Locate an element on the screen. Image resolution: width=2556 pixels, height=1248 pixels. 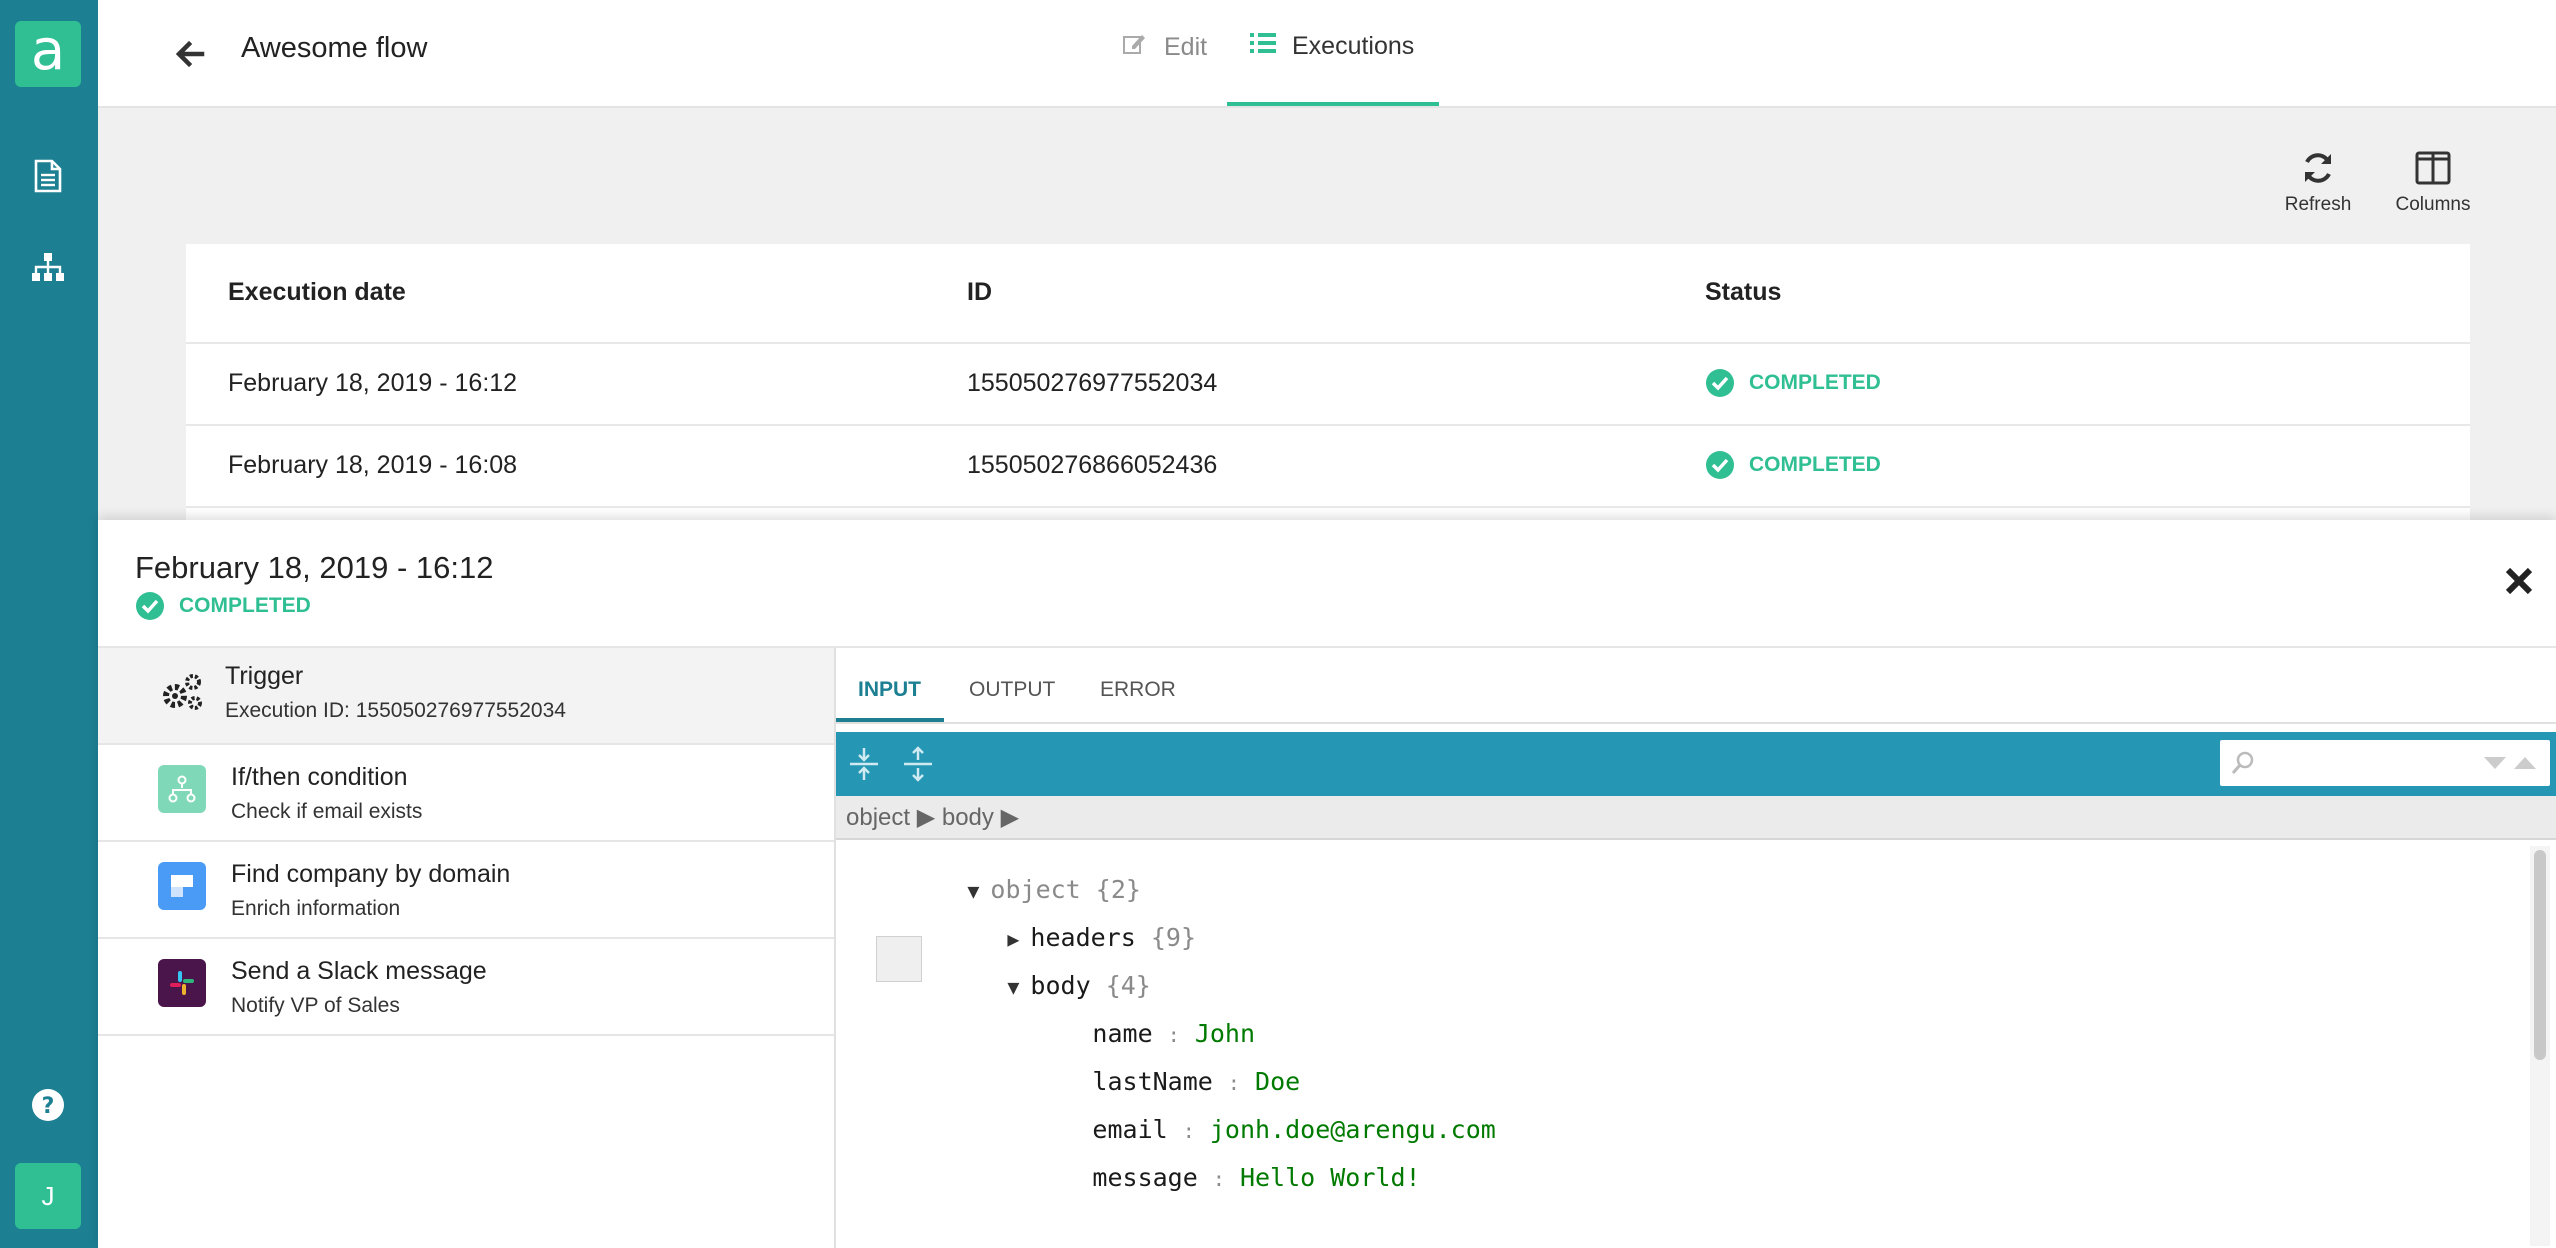
columns-icon is located at coordinates (2433, 168).